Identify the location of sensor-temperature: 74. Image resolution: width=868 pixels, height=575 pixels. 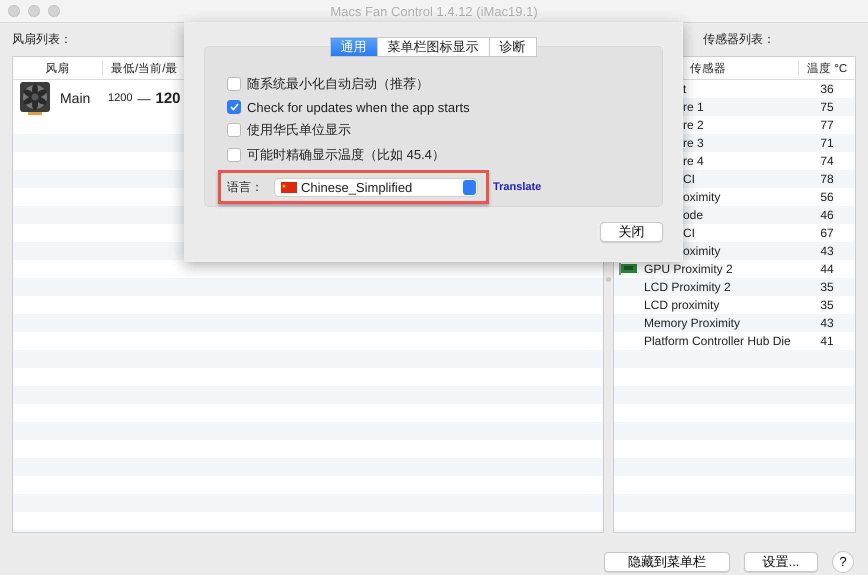
(827, 161).